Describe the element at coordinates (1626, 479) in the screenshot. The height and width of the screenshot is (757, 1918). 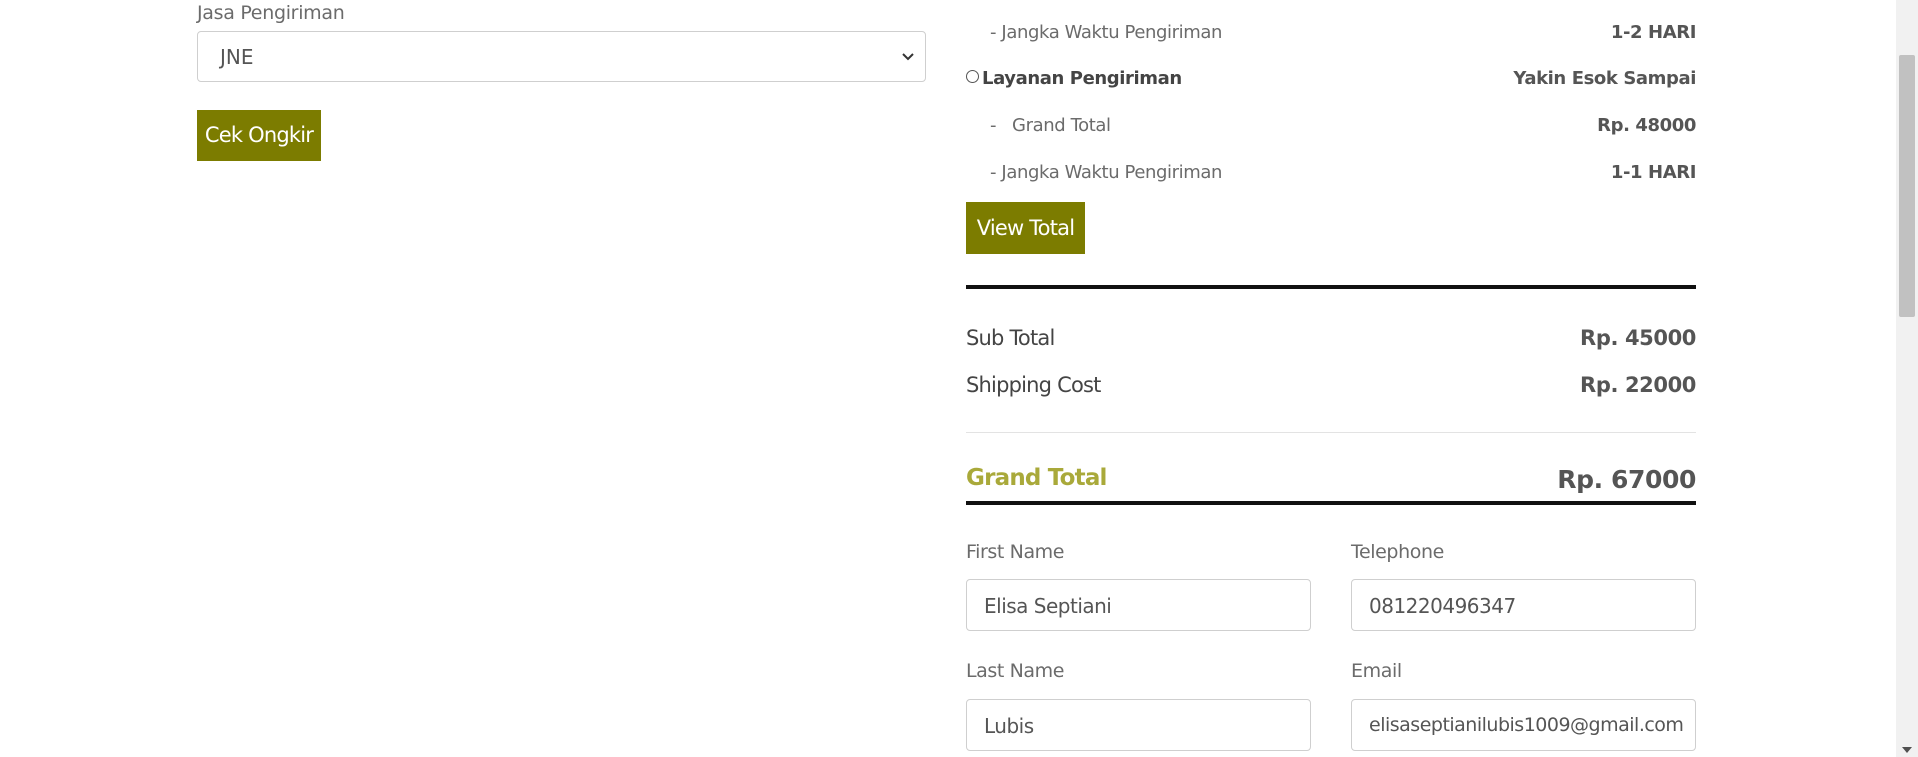
I see `grand-total-value: Rp. 67000` at that location.